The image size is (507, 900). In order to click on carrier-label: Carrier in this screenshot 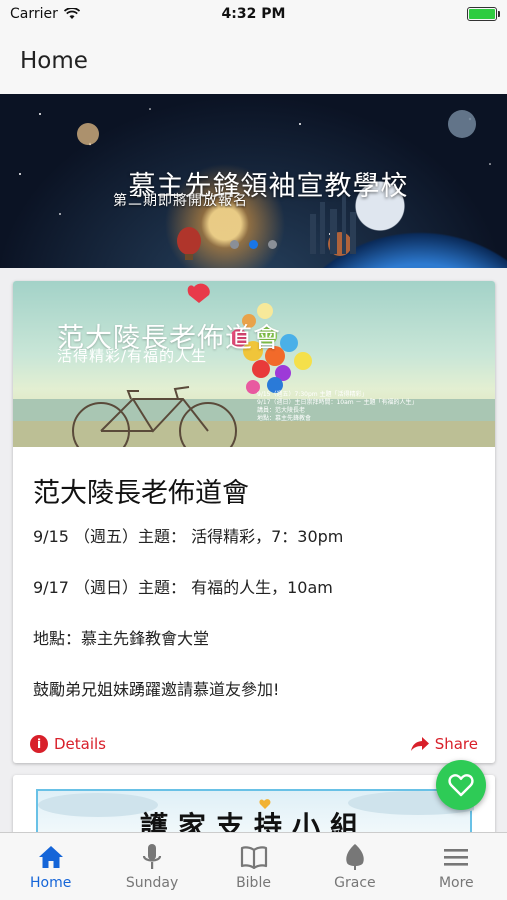, I will do `click(34, 14)`.